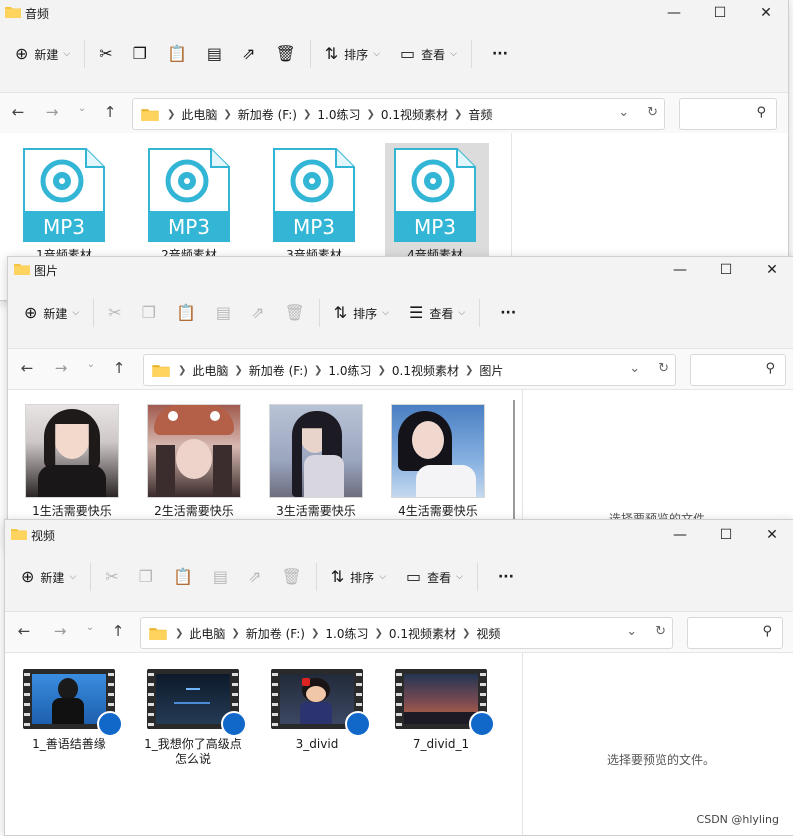 The width and height of the screenshot is (793, 836). I want to click on file-item-selected: MP3 4音频素材, so click(437, 205).